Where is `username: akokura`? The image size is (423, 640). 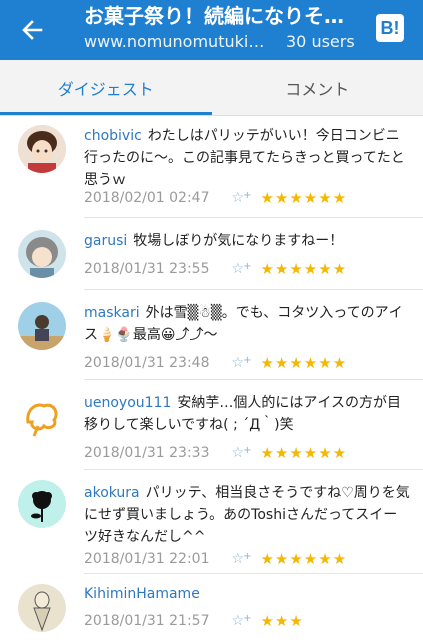
username: akokura is located at coordinates (112, 493).